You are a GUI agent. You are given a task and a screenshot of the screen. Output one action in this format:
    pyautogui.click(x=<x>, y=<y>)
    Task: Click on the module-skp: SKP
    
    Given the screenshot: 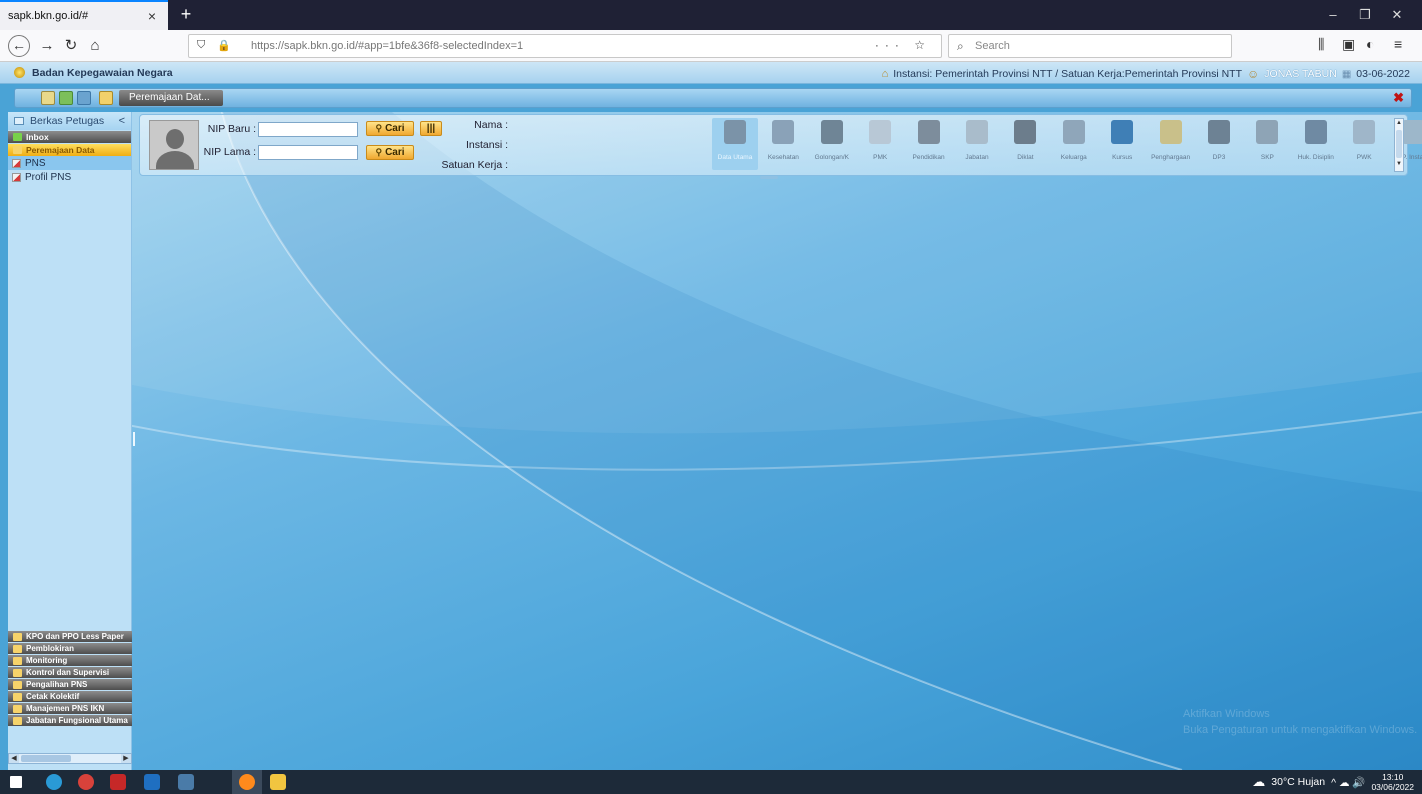 What is the action you would take?
    pyautogui.click(x=1267, y=144)
    